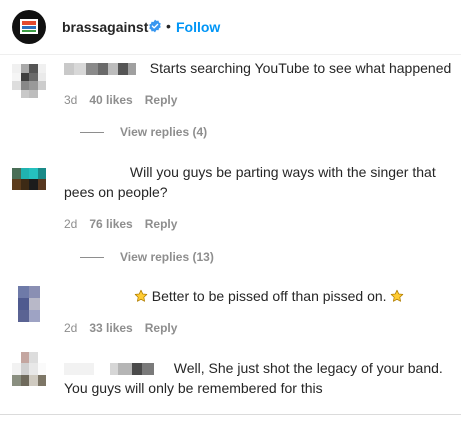  Describe the element at coordinates (110, 328) in the screenshot. I see `comment-likes: 33 likes` at that location.